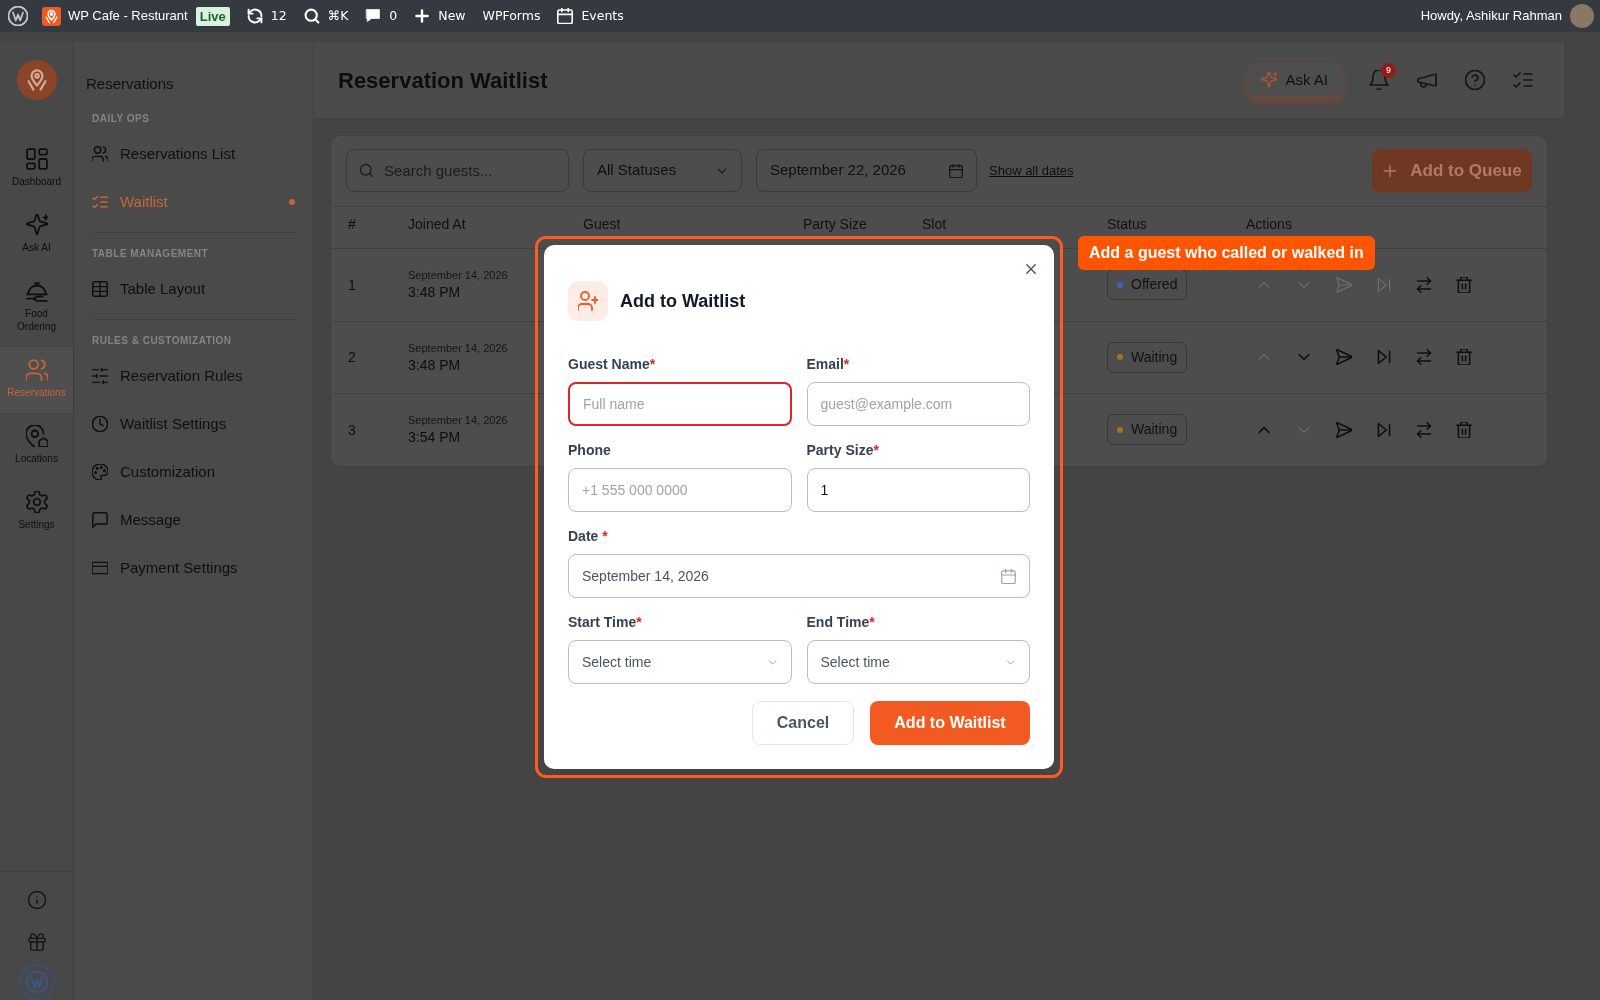 The height and width of the screenshot is (1000, 1600). What do you see at coordinates (100, 289) in the screenshot?
I see `table-icon` at bounding box center [100, 289].